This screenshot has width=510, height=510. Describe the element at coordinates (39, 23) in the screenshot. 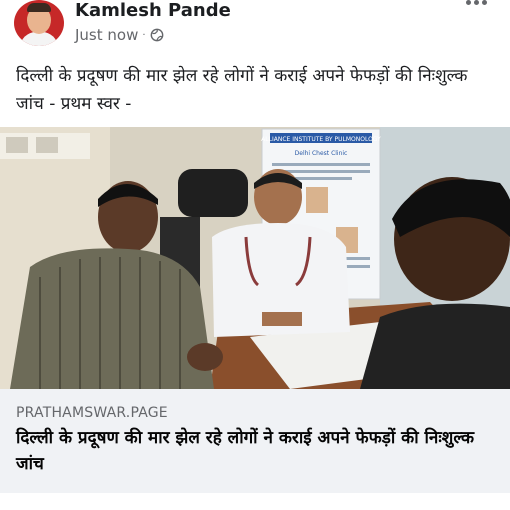

I see `avatar` at that location.